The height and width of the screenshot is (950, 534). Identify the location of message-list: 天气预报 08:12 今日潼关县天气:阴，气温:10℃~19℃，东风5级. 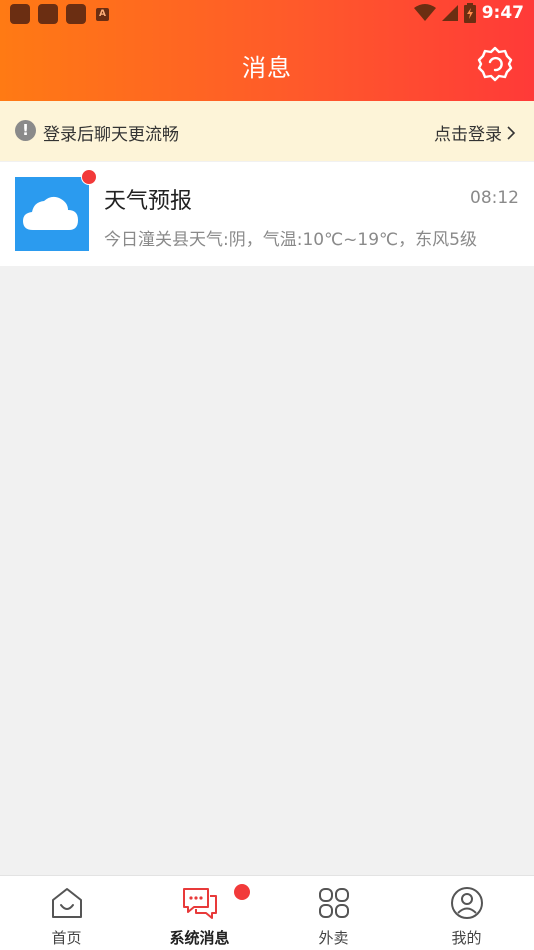
(267, 214).